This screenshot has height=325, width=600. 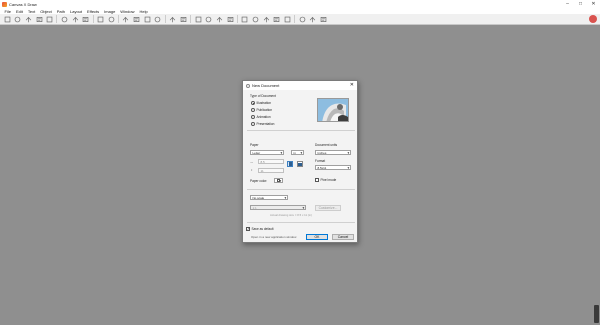 What do you see at coordinates (291, 215) in the screenshot?
I see `actual-size-text: Actual drawing size = 8.5 x 11 (in)` at bounding box center [291, 215].